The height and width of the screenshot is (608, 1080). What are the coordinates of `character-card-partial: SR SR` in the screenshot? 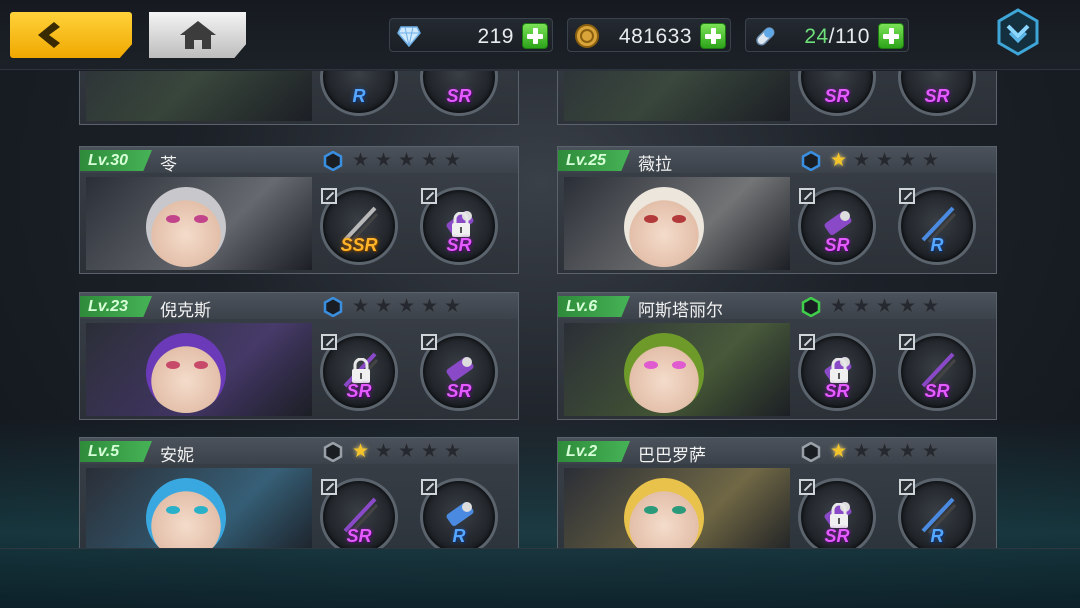 It's located at (777, 98).